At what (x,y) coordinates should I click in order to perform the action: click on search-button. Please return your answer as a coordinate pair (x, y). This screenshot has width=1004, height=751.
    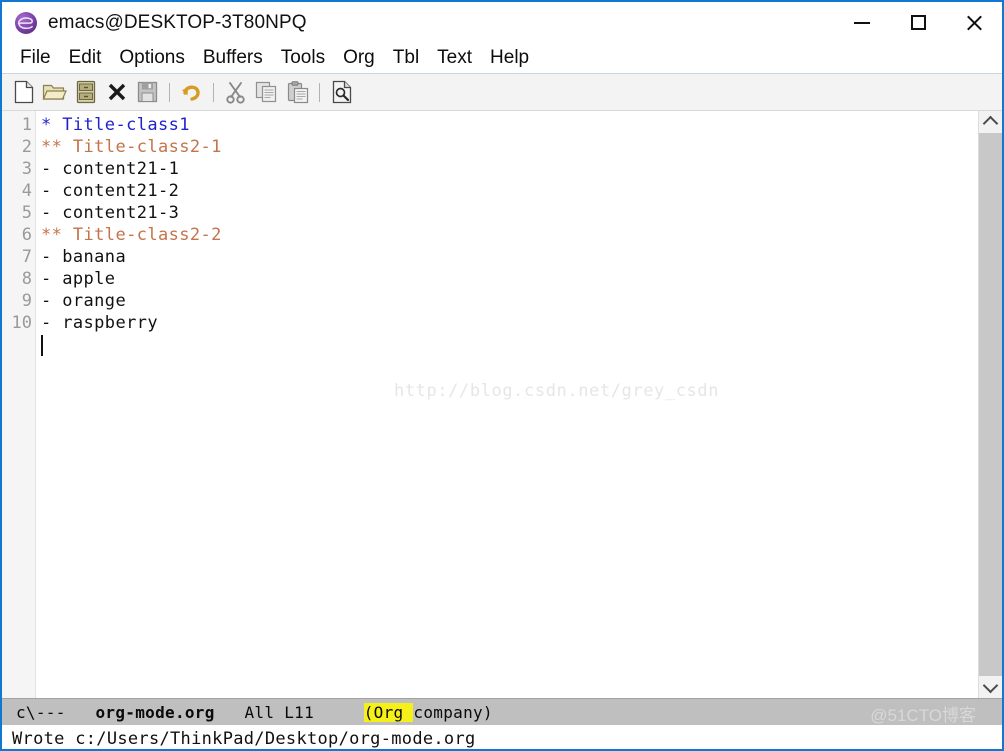
    Looking at the image, I should click on (341, 92).